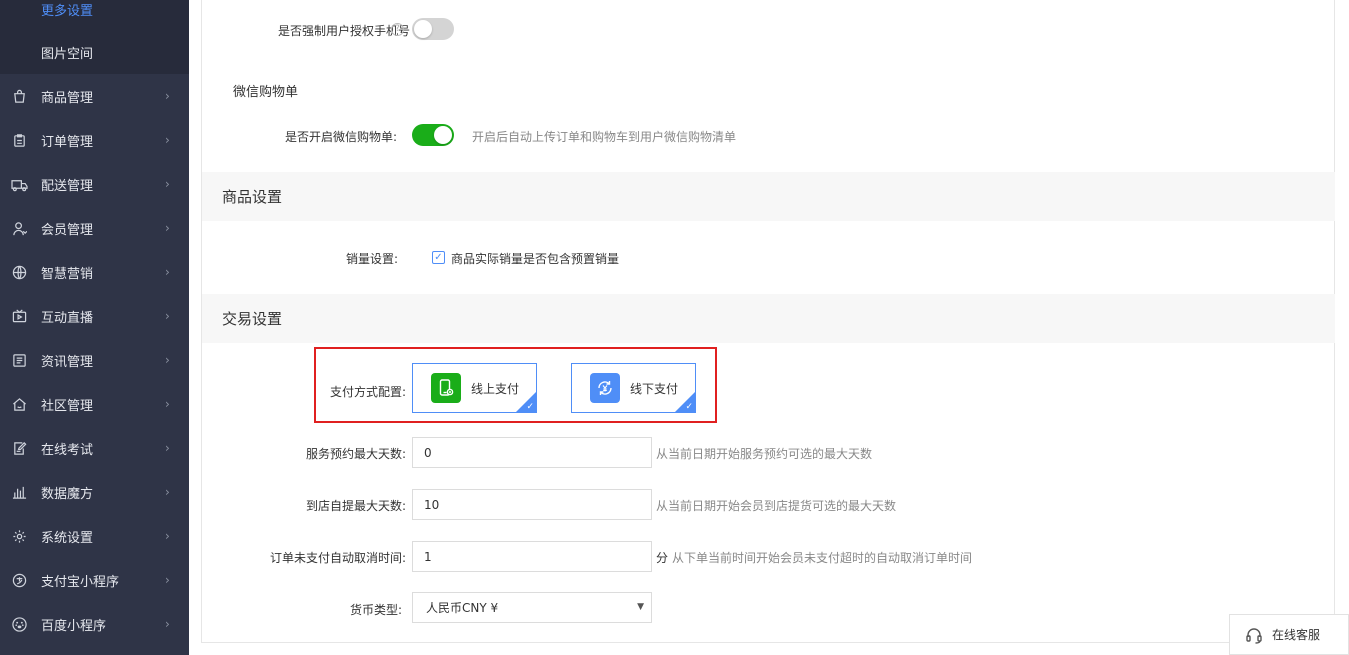  Describe the element at coordinates (495, 388) in the screenshot. I see `pay-option-label: 线上支付` at that location.